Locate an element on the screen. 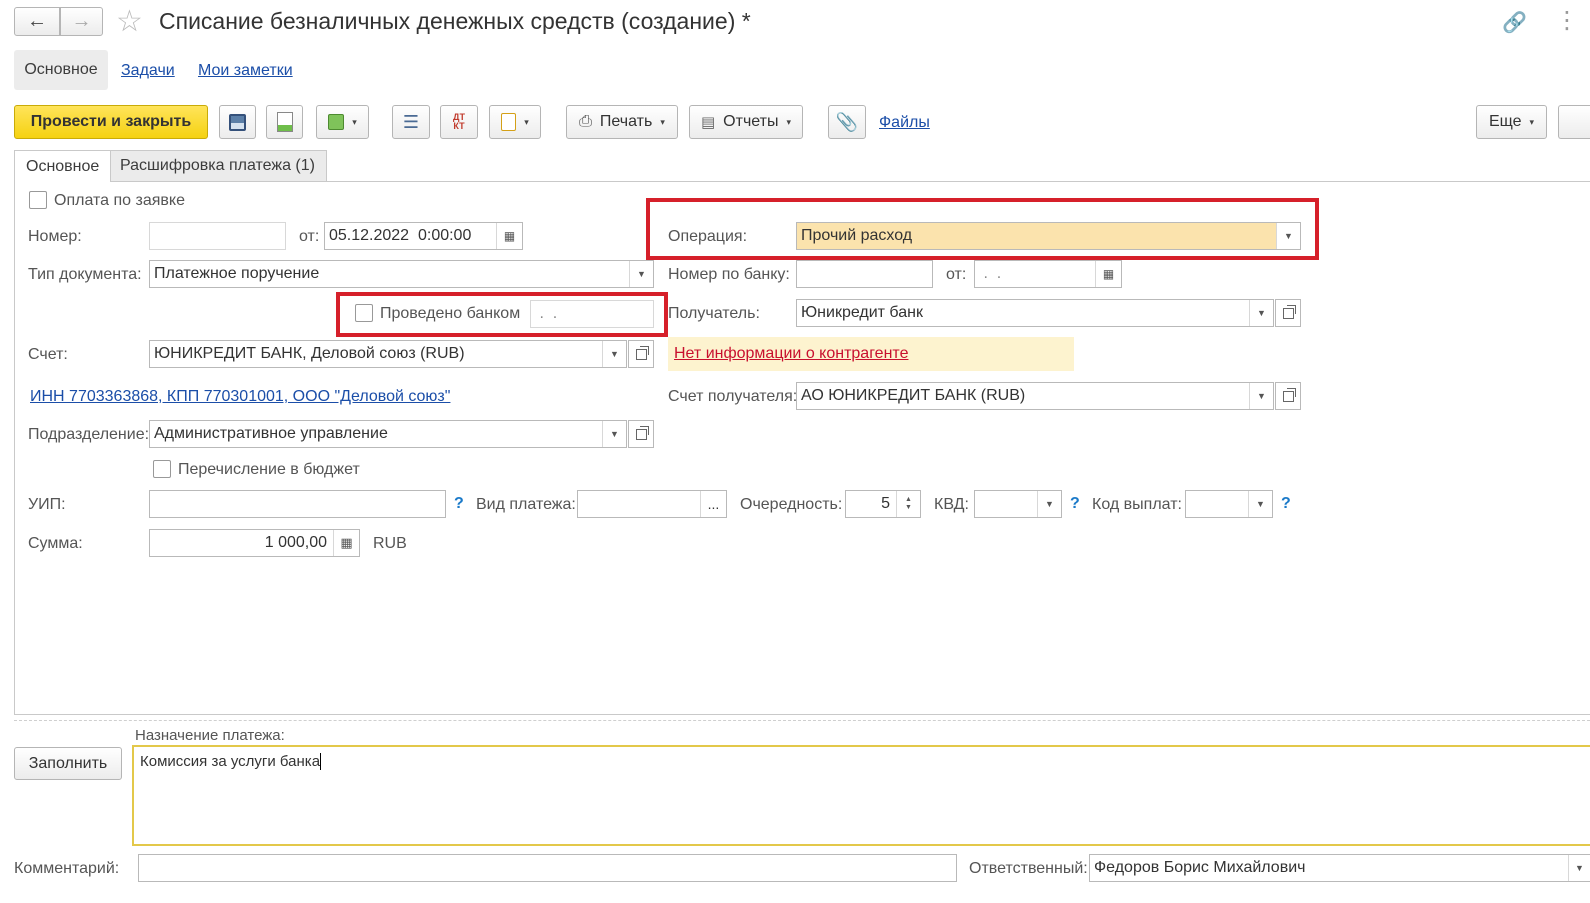 This screenshot has width=1590, height=903. recipient-account-open-button is located at coordinates (1288, 396).